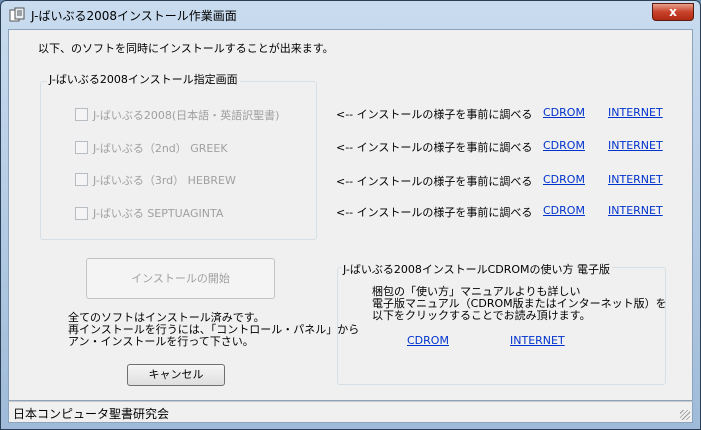  Describe the element at coordinates (564, 112) in the screenshot. I see `cdrom-link-jbible2008: CDROM` at that location.